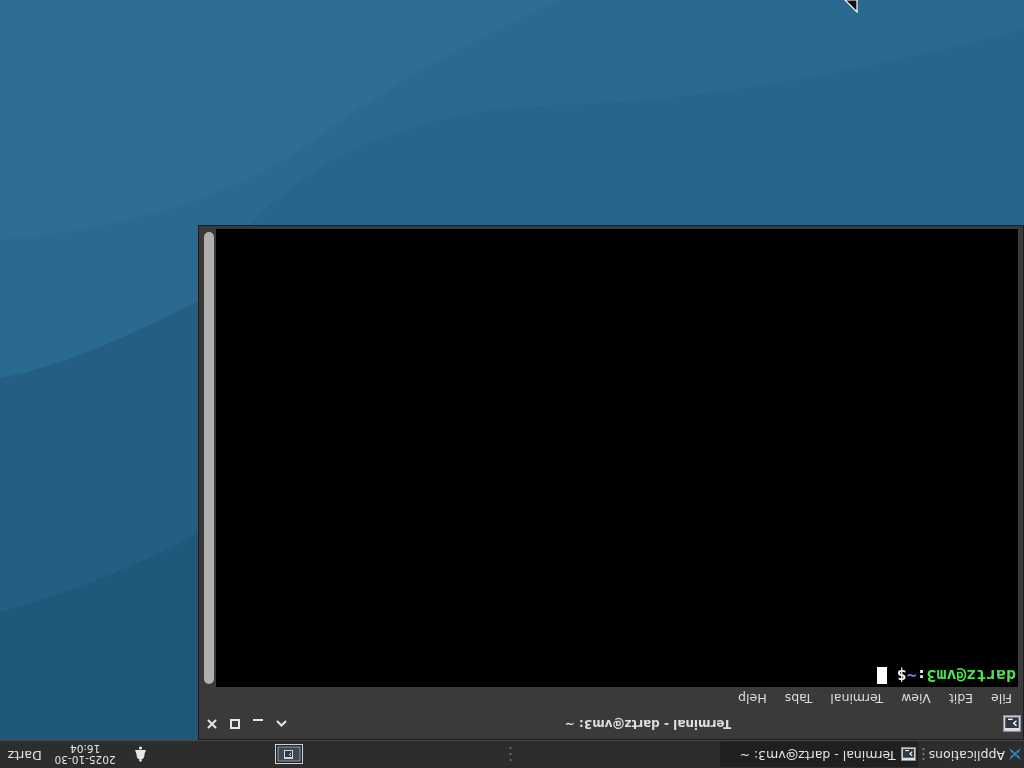  I want to click on close-icon, so click(212, 724).